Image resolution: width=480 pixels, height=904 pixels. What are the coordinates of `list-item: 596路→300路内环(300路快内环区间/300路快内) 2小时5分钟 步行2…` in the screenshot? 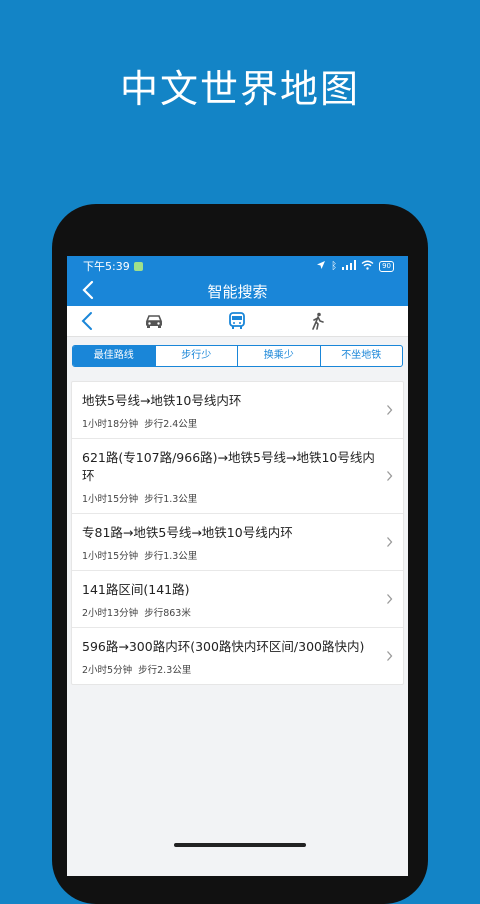 It's located at (237, 656).